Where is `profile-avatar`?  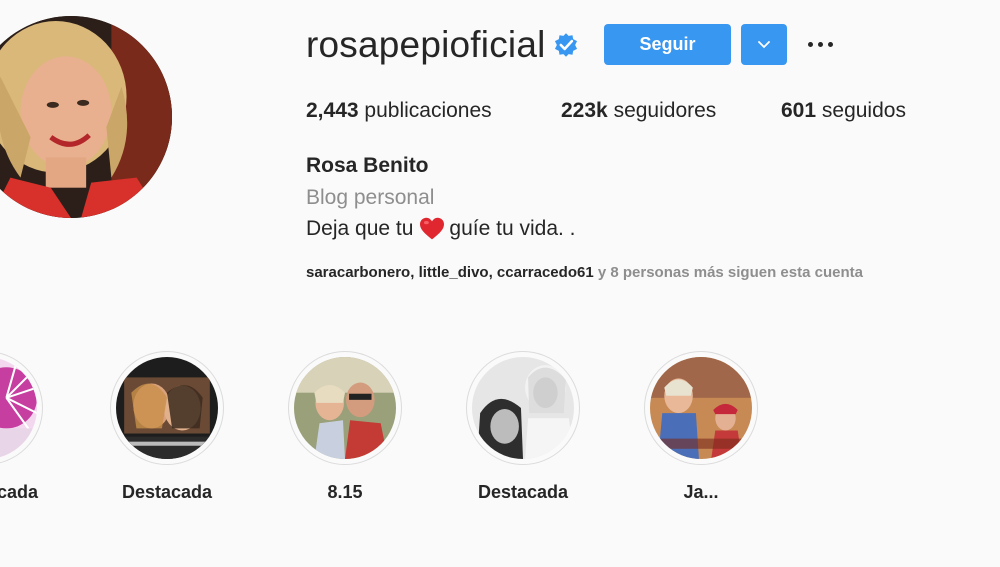
profile-avatar is located at coordinates (86, 117).